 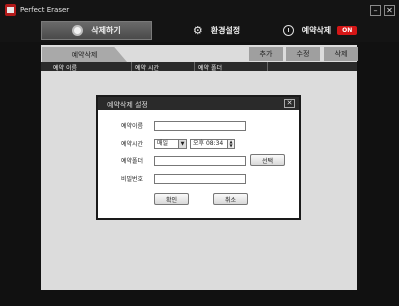 I want to click on table-header: 예약 이름 예약 시간 예약 폴더, so click(x=199, y=67).